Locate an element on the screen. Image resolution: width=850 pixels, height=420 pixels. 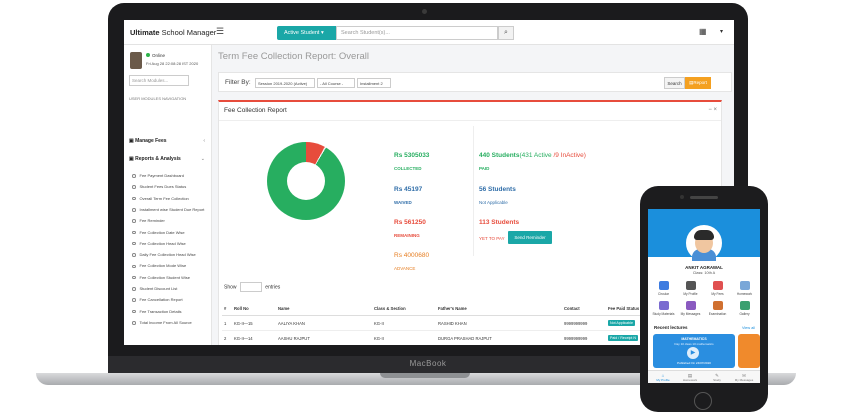
search-button: Search is located at coordinates (674, 83).